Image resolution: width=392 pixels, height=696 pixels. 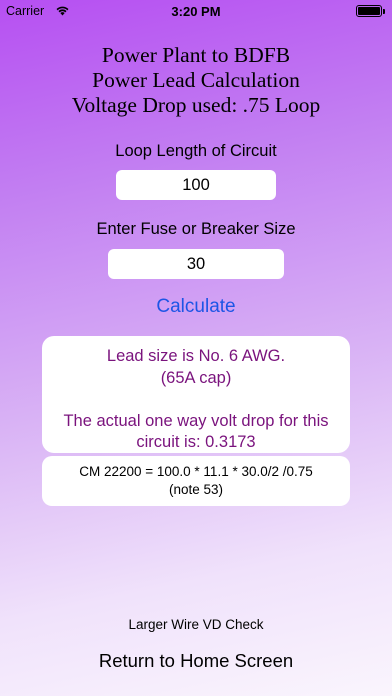 What do you see at coordinates (196, 471) in the screenshot?
I see `formula-line-1: CM 22200 = 100.0 * 11.1 * 30.0/2 /0.75` at bounding box center [196, 471].